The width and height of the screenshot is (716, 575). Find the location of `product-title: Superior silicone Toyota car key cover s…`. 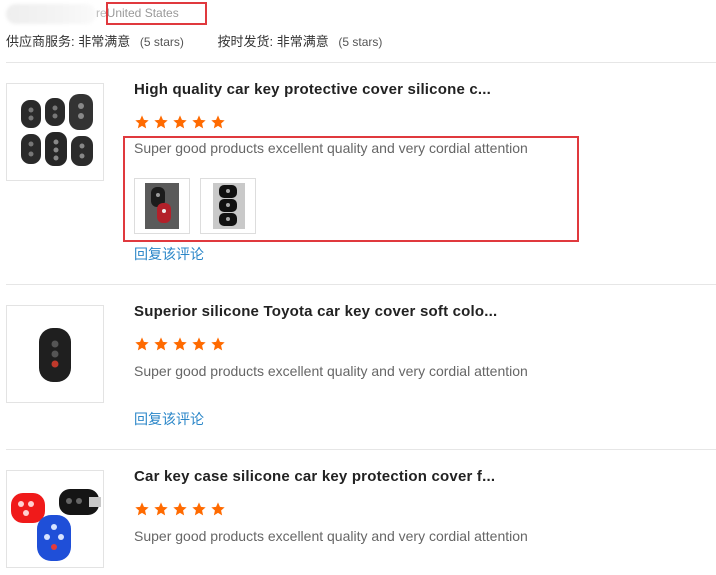

product-title: Superior silicone Toyota car key cover s… is located at coordinates (315, 311).